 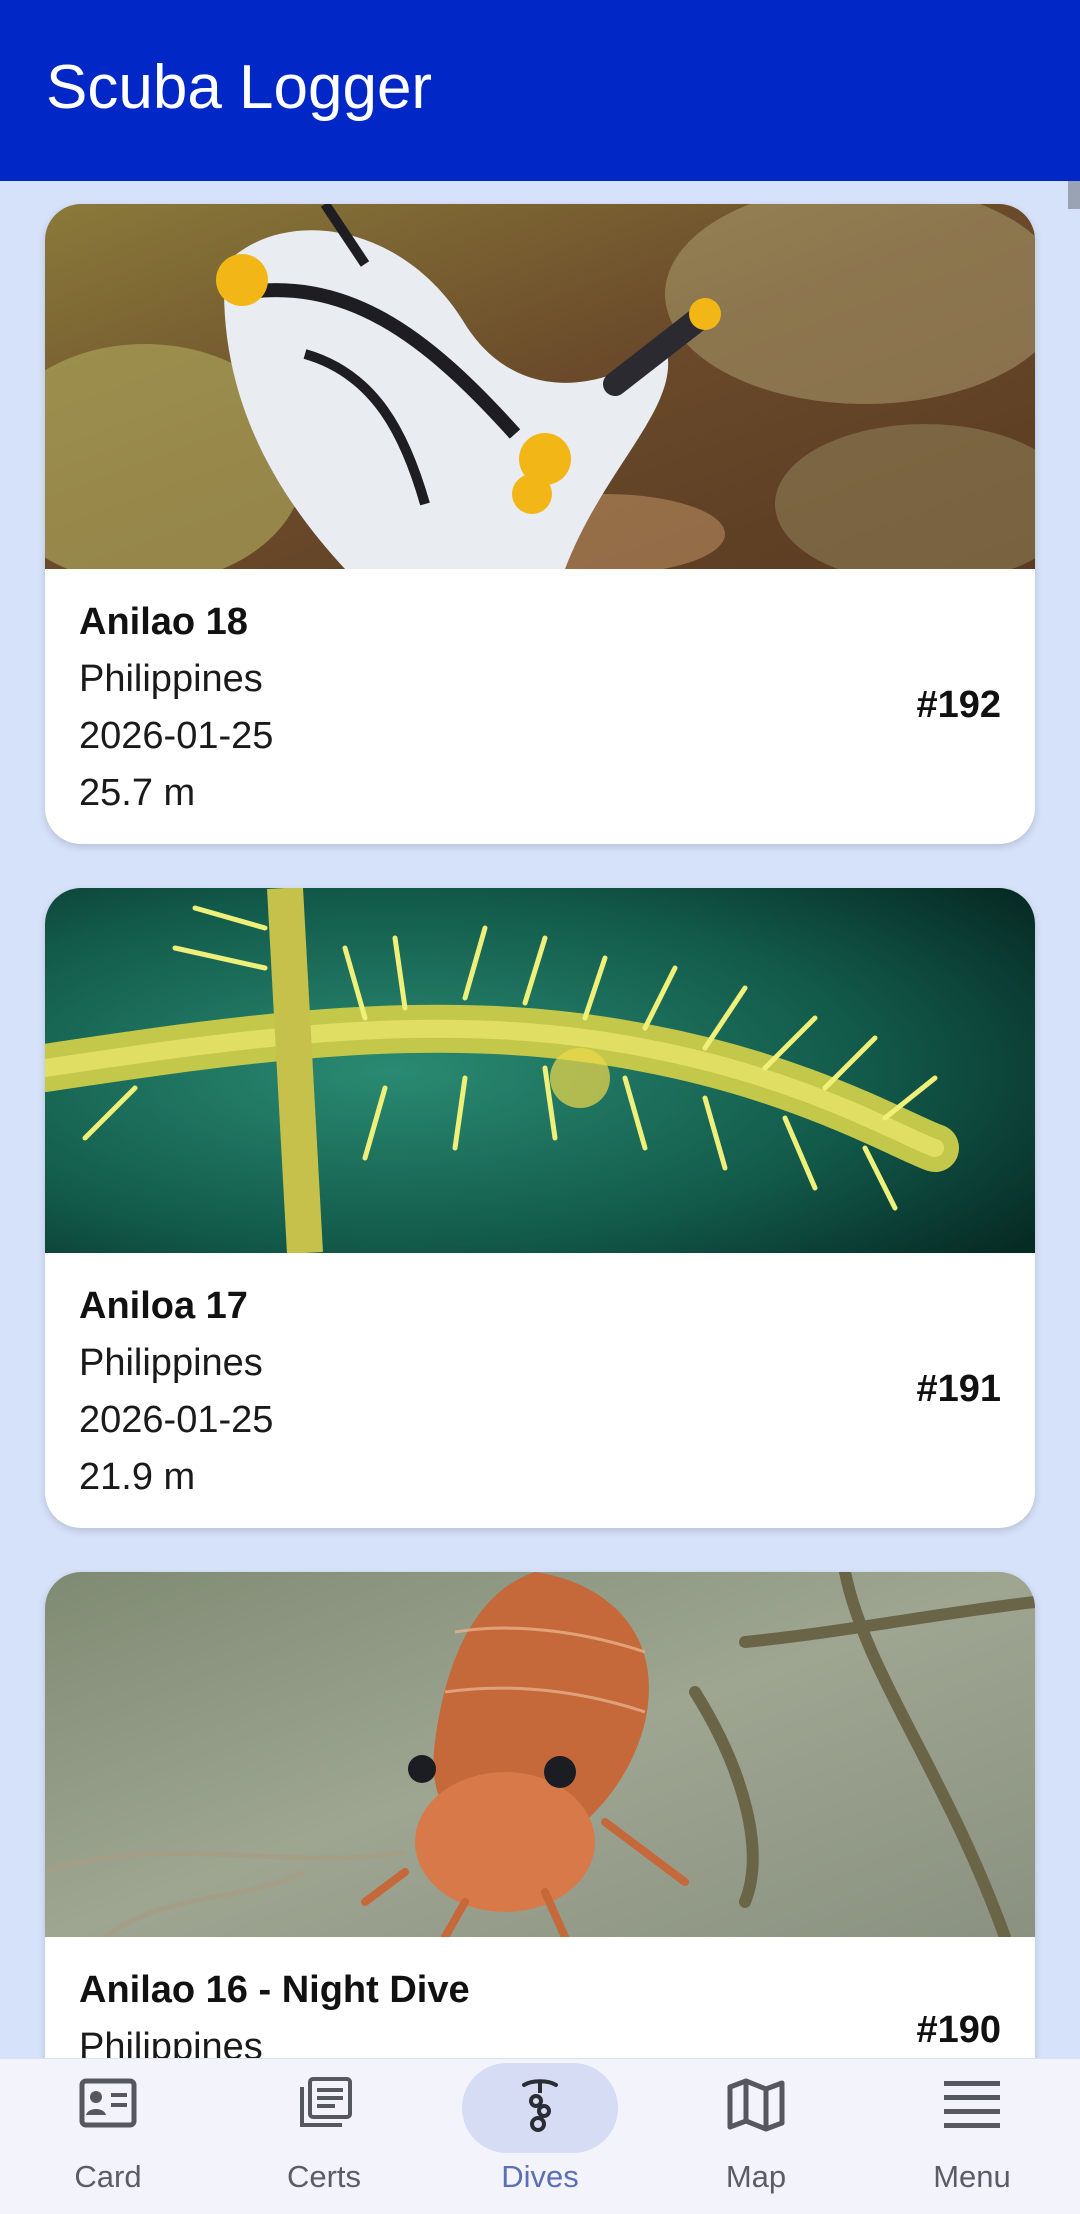 What do you see at coordinates (958, 1389) in the screenshot?
I see `dive-number: #191` at bounding box center [958, 1389].